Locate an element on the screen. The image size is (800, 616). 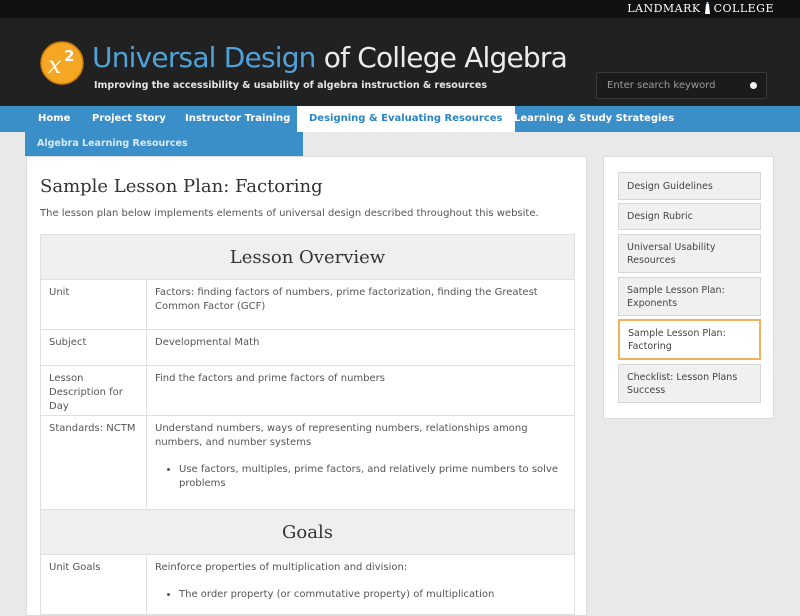
sidebar-item-design-rubric: Design Rubric is located at coordinates (689, 216).